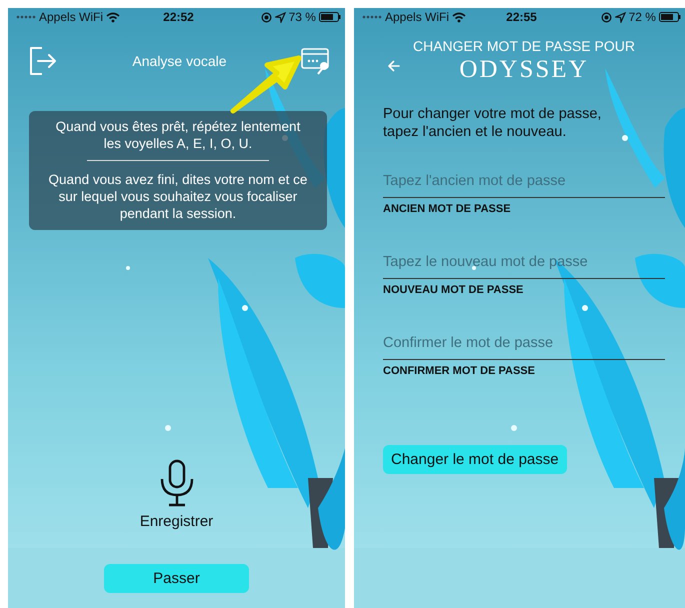  What do you see at coordinates (178, 135) in the screenshot?
I see `message-text: Quand vous êtes prêt, répétez lentement les voyelles A, E, I, O, U.` at bounding box center [178, 135].